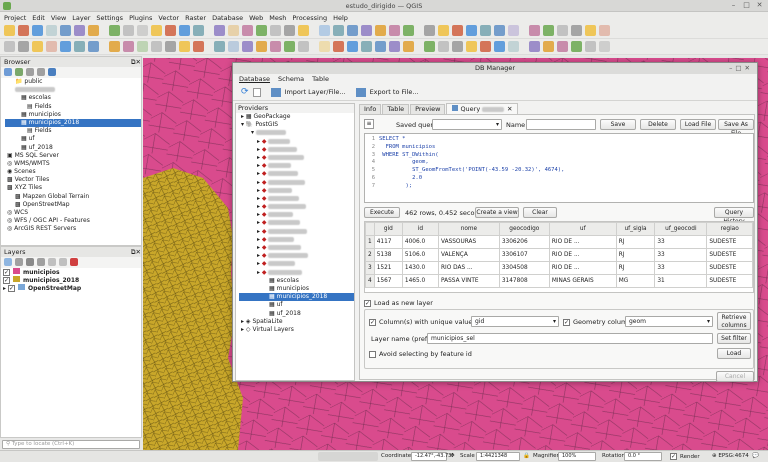 This screenshot has height=462, width=768. I want to click on expand-all-icon, so click(52, 262).